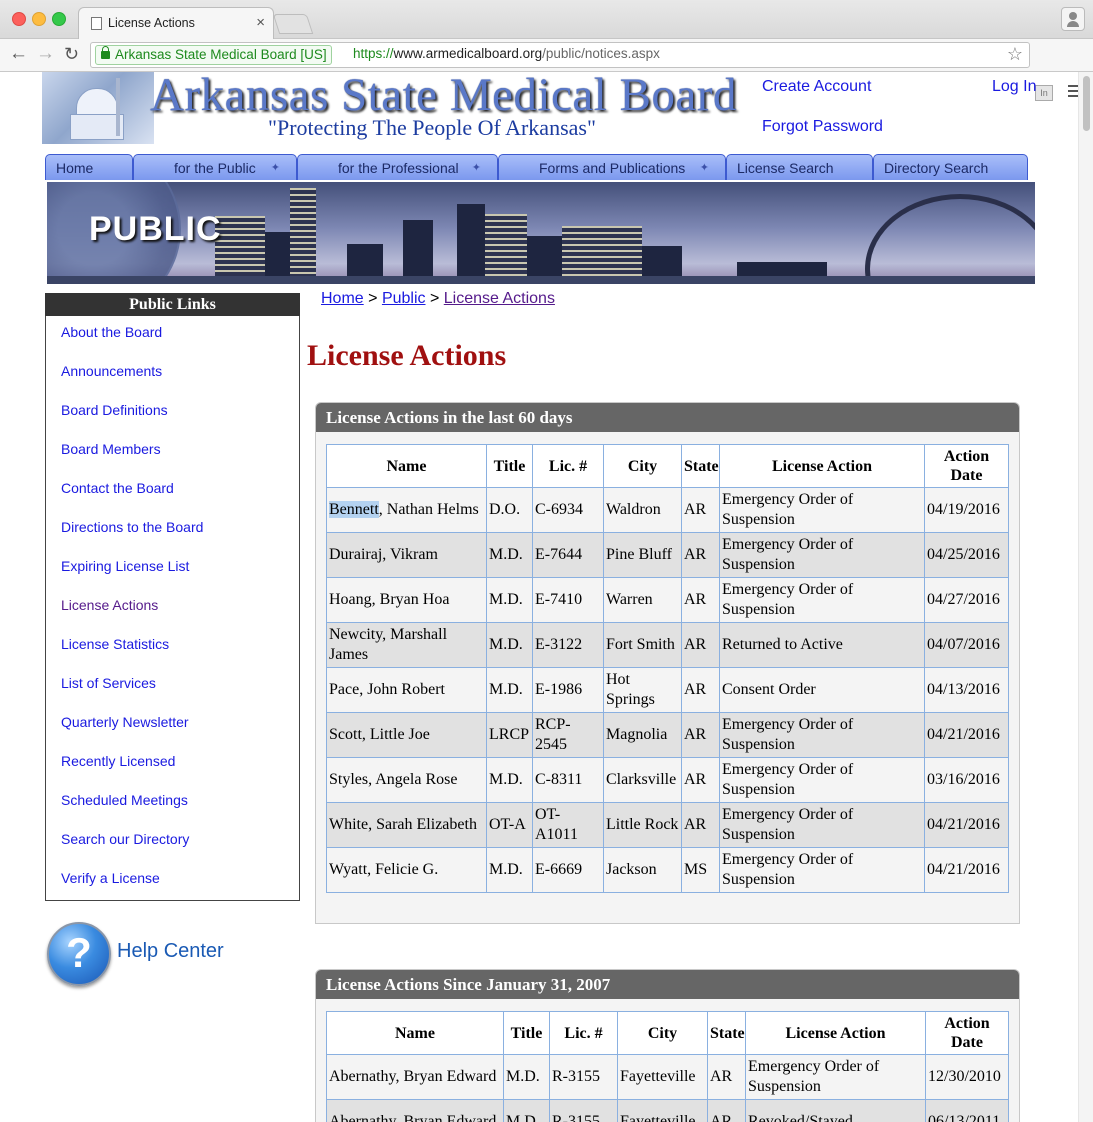 This screenshot has height=1122, width=1093. Describe the element at coordinates (110, 878) in the screenshot. I see `sidebar-link-verify-a-license: Verify a License` at that location.